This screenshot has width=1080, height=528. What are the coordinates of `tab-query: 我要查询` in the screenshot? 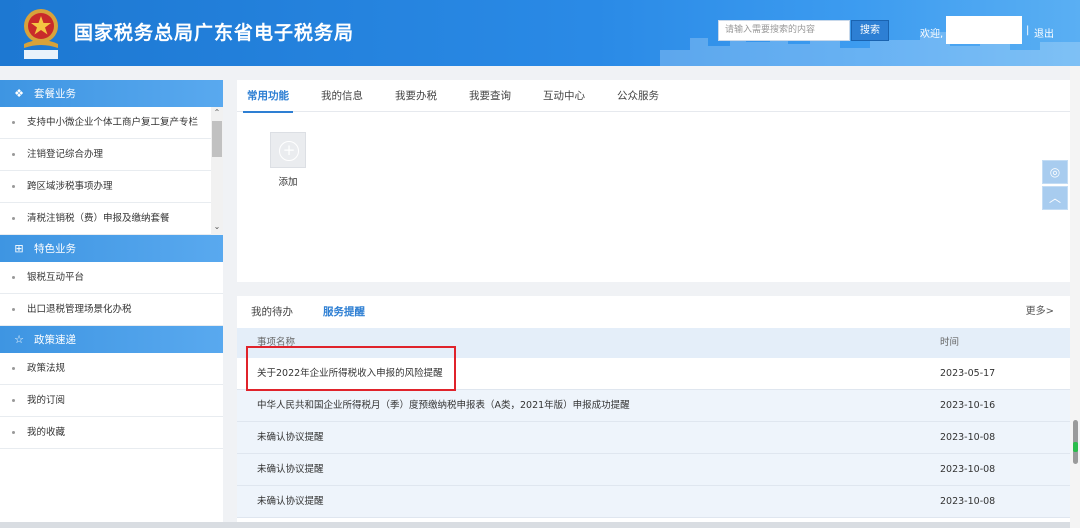 It's located at (490, 96).